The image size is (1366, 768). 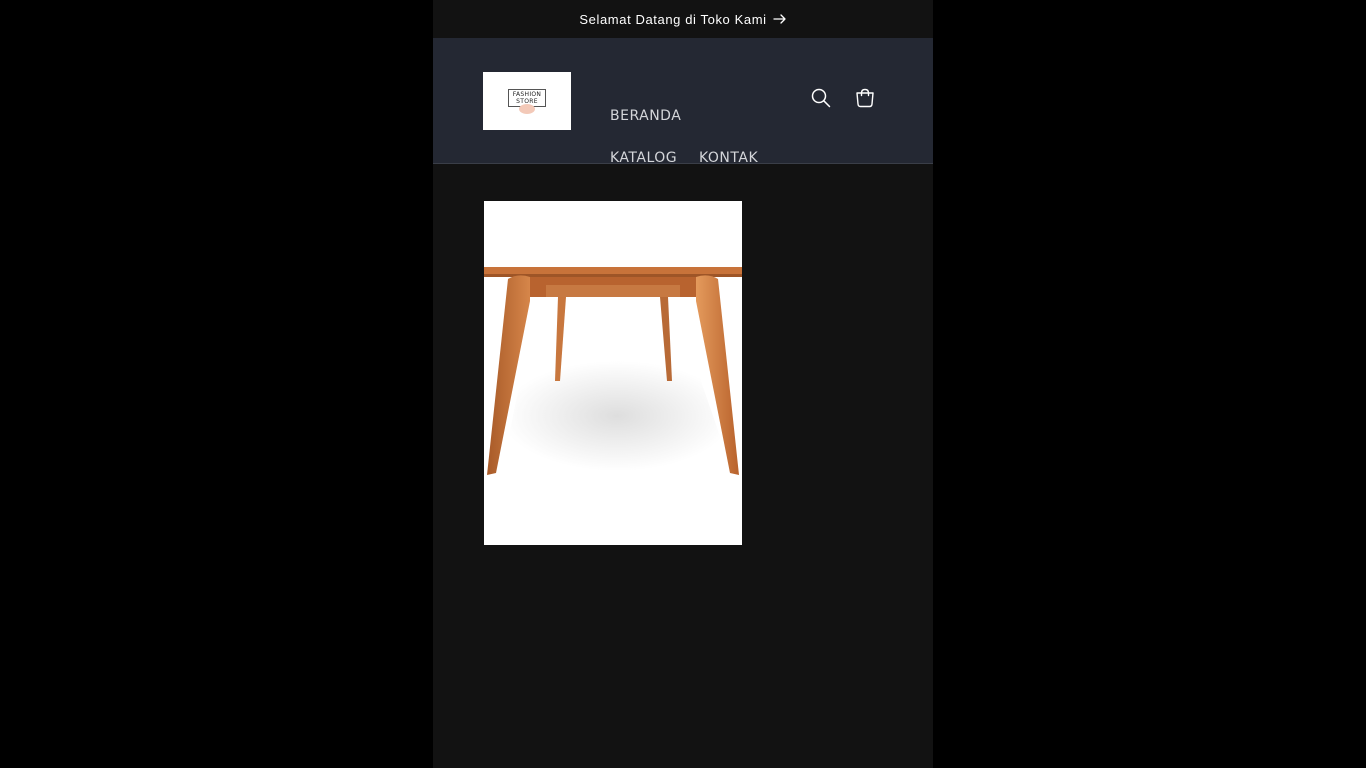 I want to click on cart-button, so click(x=865, y=100).